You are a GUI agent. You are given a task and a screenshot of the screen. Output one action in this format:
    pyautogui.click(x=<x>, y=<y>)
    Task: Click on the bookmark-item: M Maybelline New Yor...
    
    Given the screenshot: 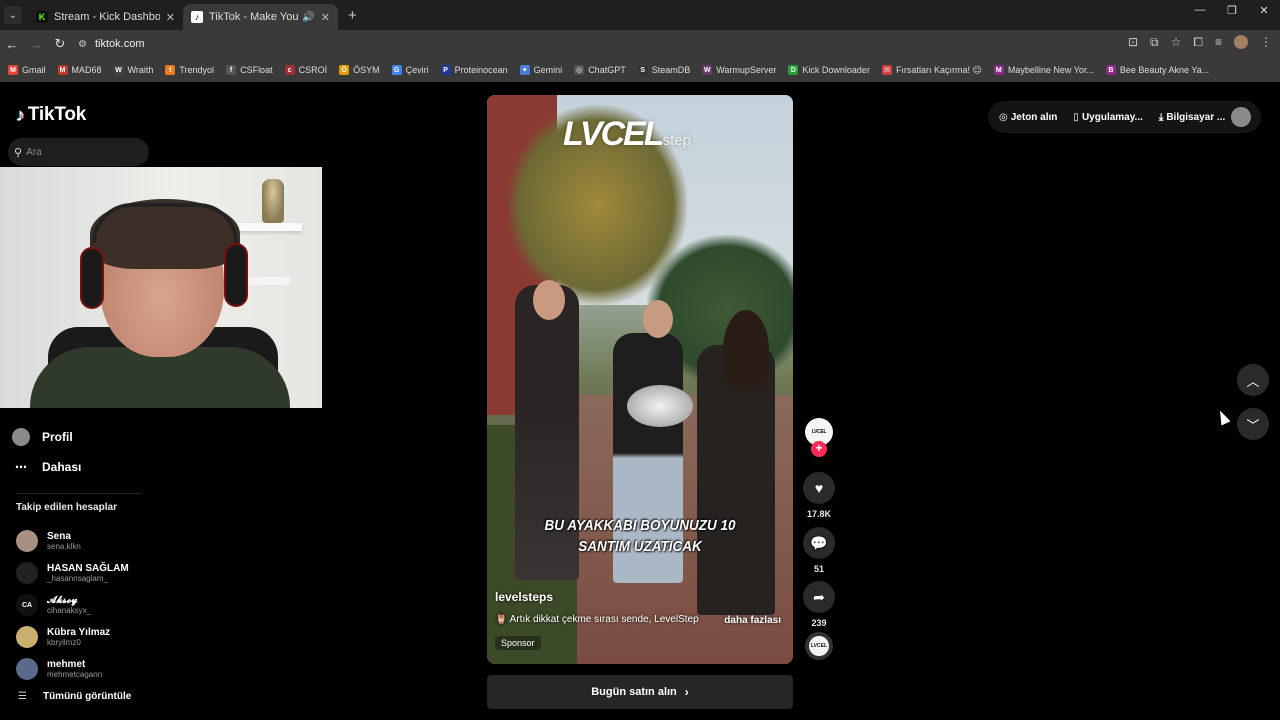 What is the action you would take?
    pyautogui.click(x=1043, y=70)
    